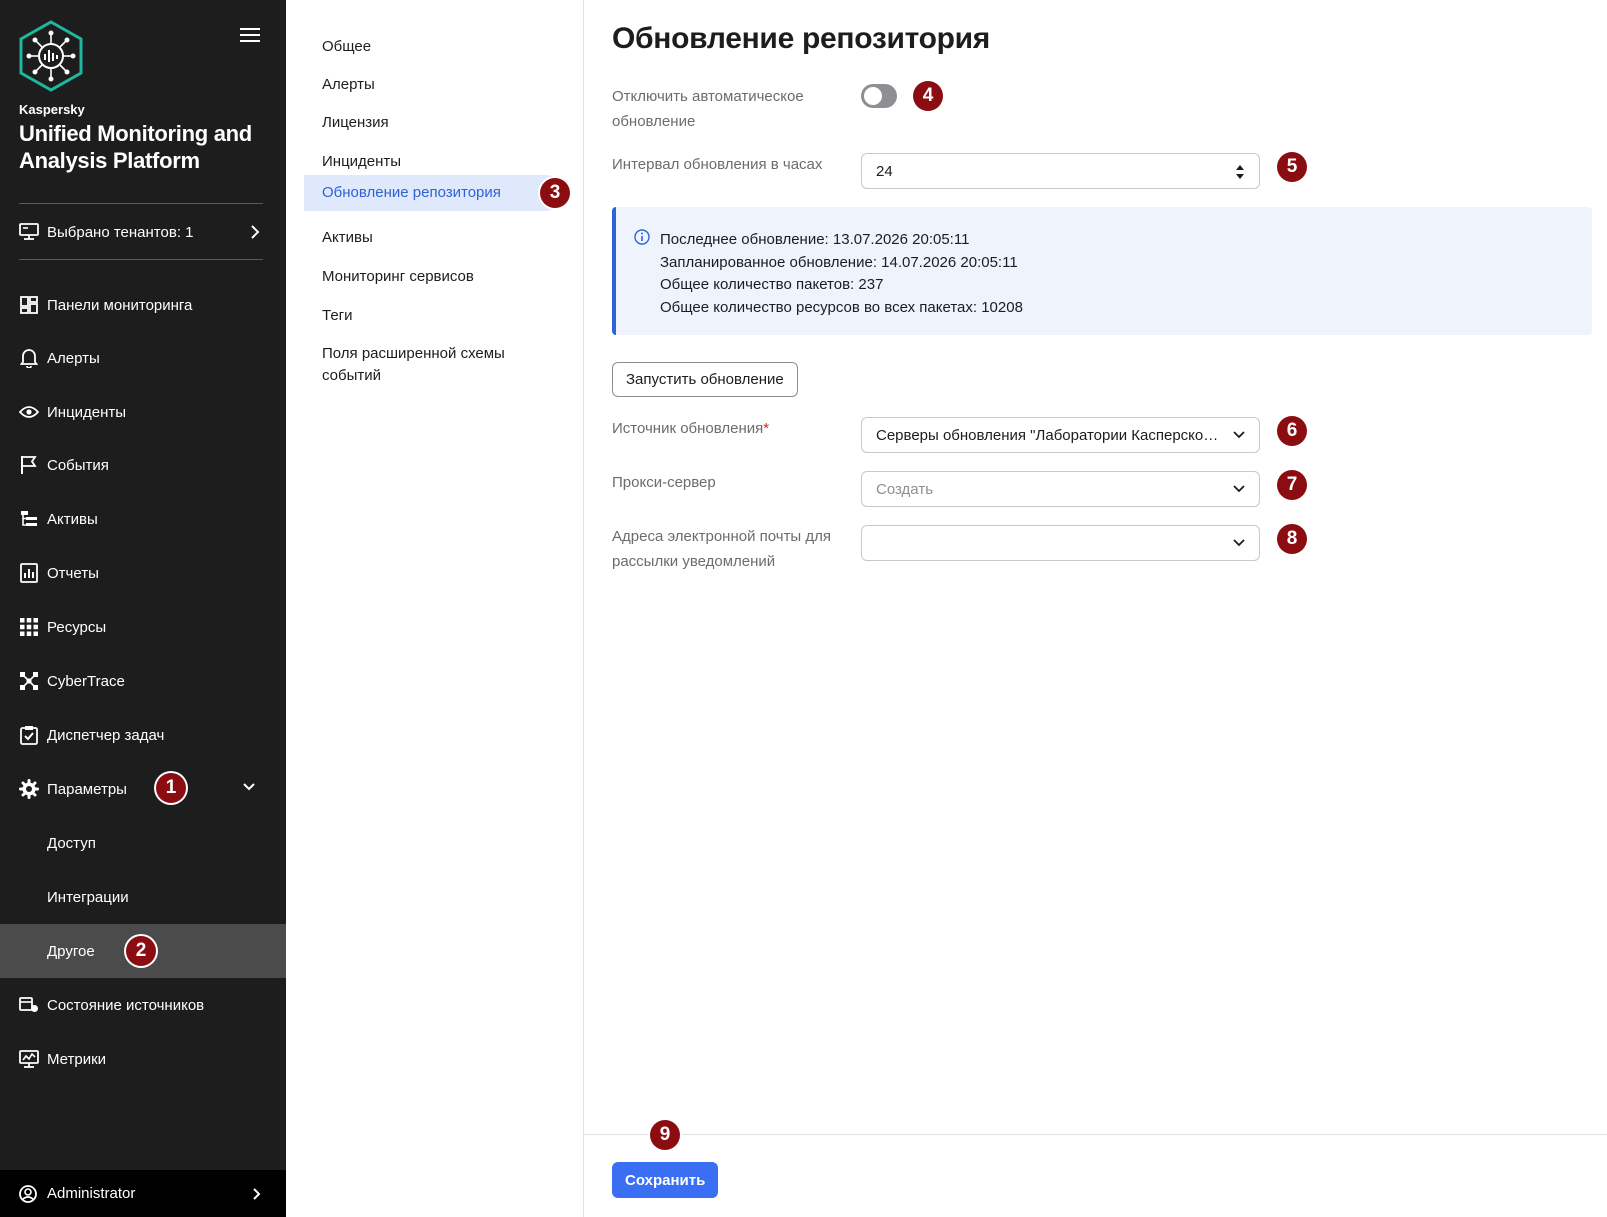  Describe the element at coordinates (143, 1059) in the screenshot. I see `nav-item-metrics: Метрики` at that location.